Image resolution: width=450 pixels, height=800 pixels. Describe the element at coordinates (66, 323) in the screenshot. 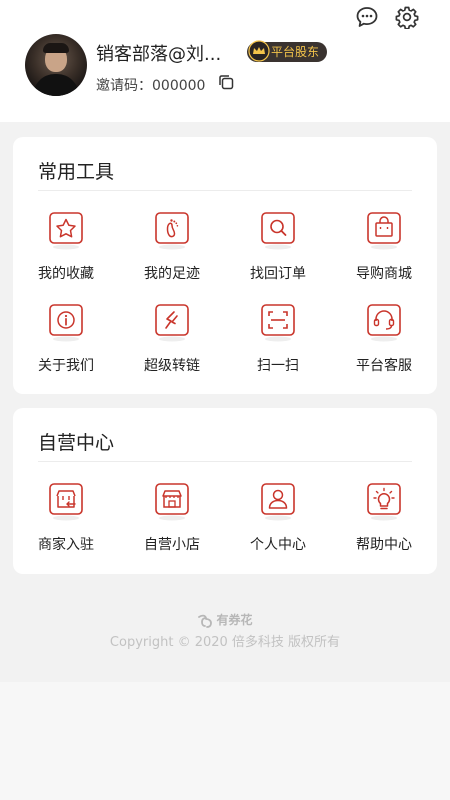

I see `info-icon` at that location.